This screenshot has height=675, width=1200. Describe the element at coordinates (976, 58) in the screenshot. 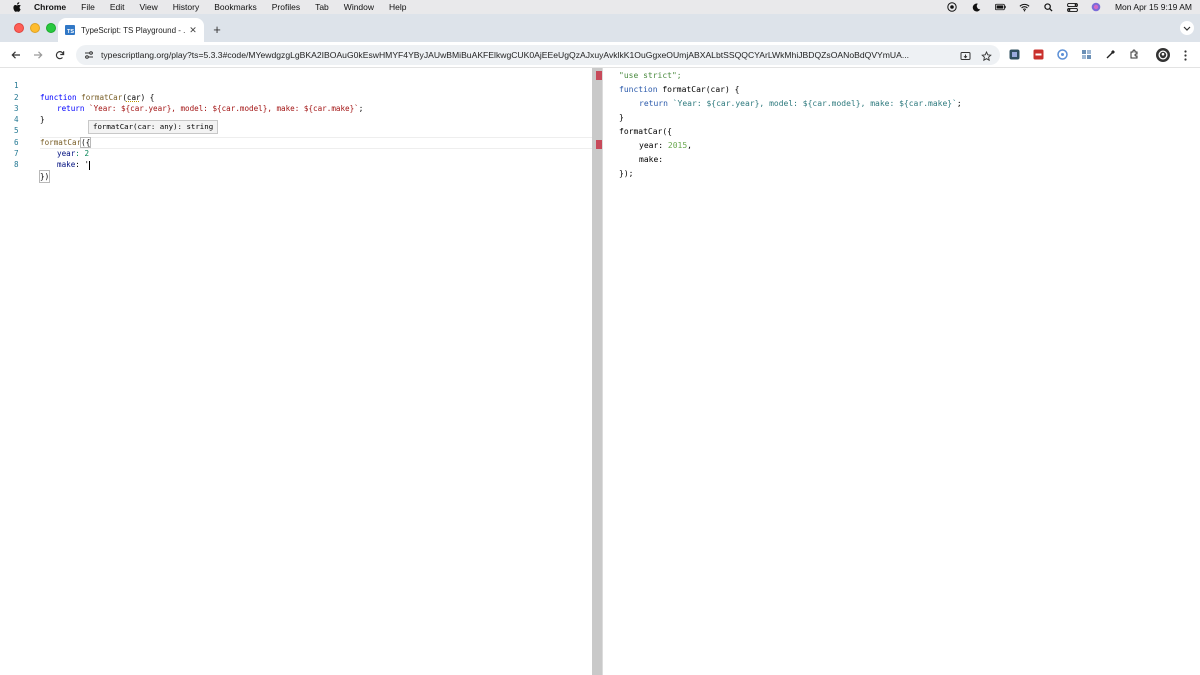

I see `address-bar-actions` at that location.